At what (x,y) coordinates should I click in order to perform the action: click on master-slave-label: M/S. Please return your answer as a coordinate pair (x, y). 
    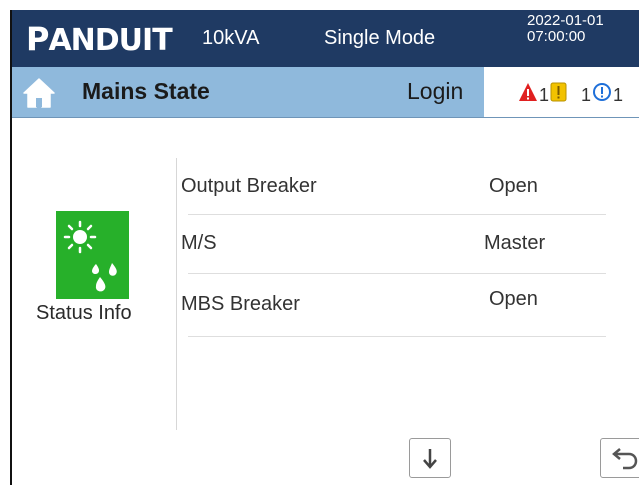
    Looking at the image, I should click on (199, 243).